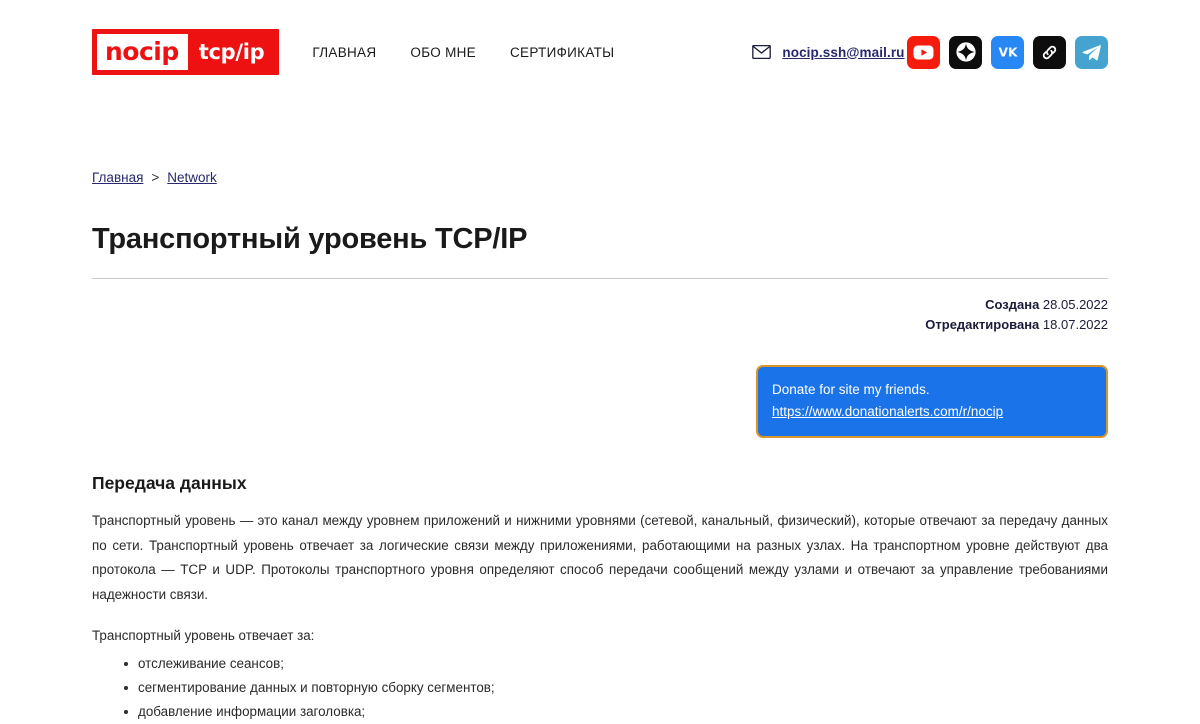  I want to click on social-link-button, so click(1049, 52).